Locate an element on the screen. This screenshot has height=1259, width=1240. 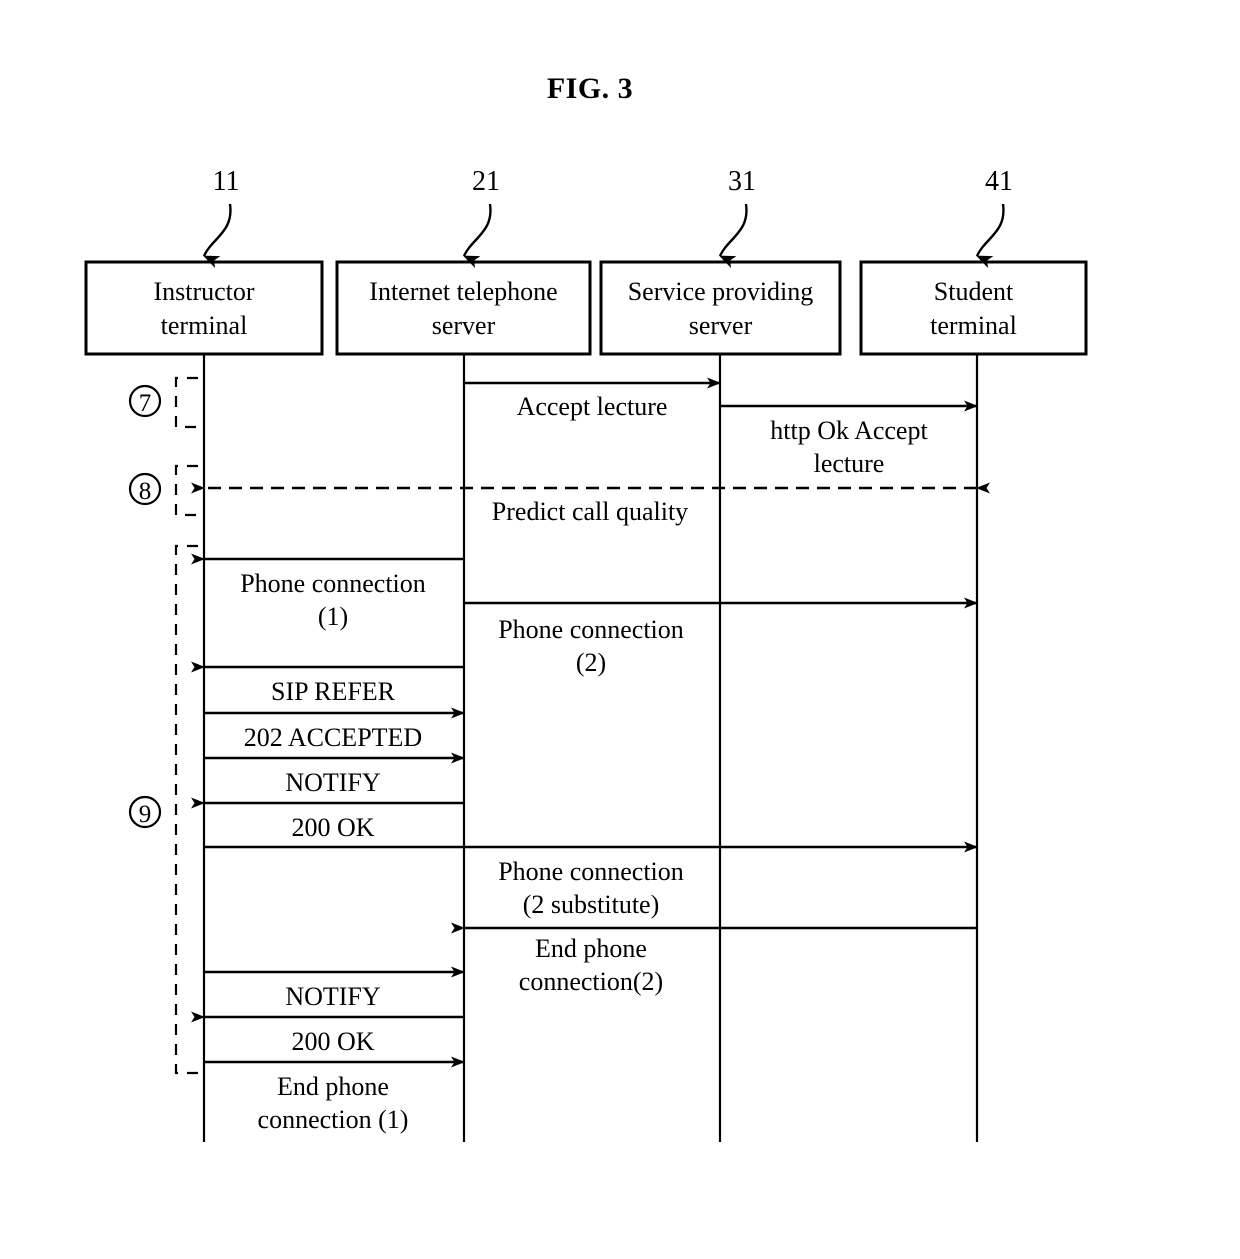
message-end-phone-connection-1: End phone connection (1) is located at coordinates (334, 1095).